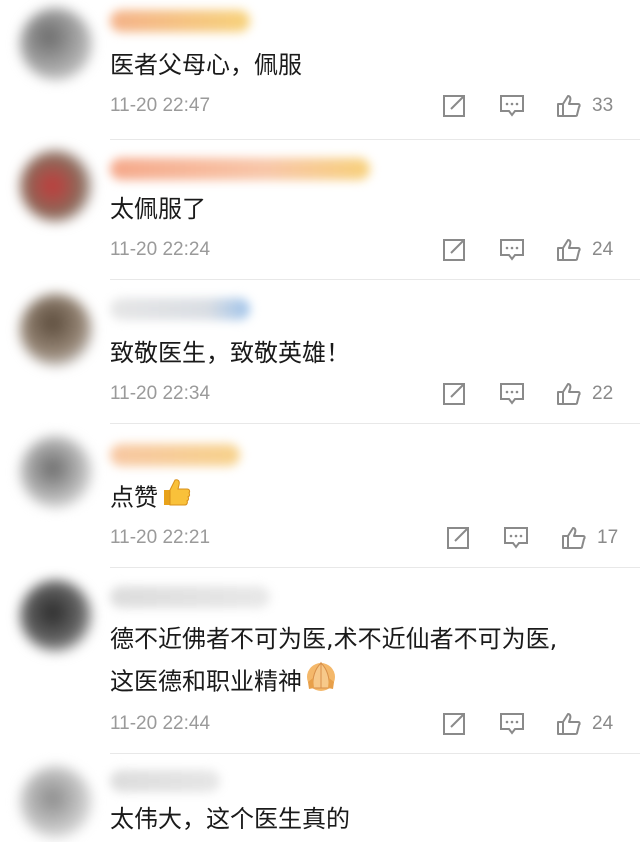 This screenshot has height=842, width=640. What do you see at coordinates (603, 393) in the screenshot?
I see `like-count: 22` at bounding box center [603, 393].